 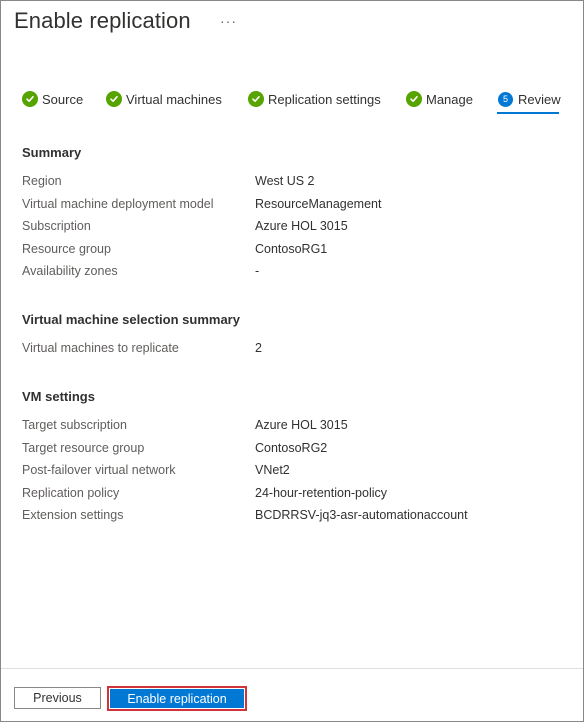 I want to click on step-manage: Manage, so click(x=439, y=99).